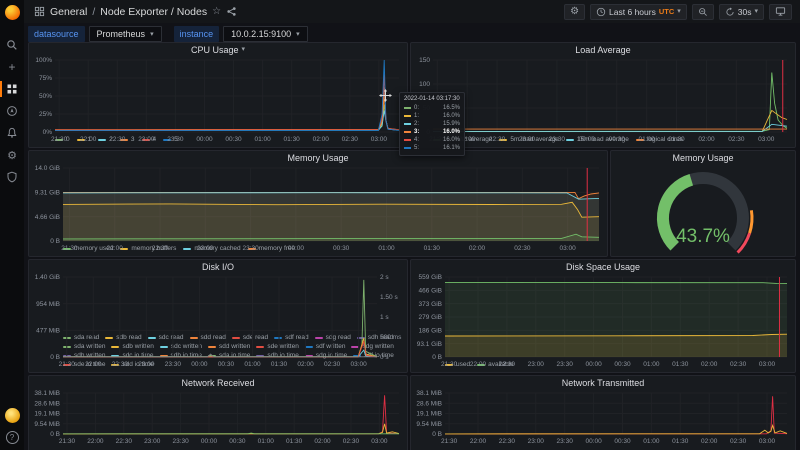 Image resolution: width=800 pixels, height=450 pixels. Describe the element at coordinates (431, 331) in the screenshot. I see `svg-text: 186 GiB` at that location.